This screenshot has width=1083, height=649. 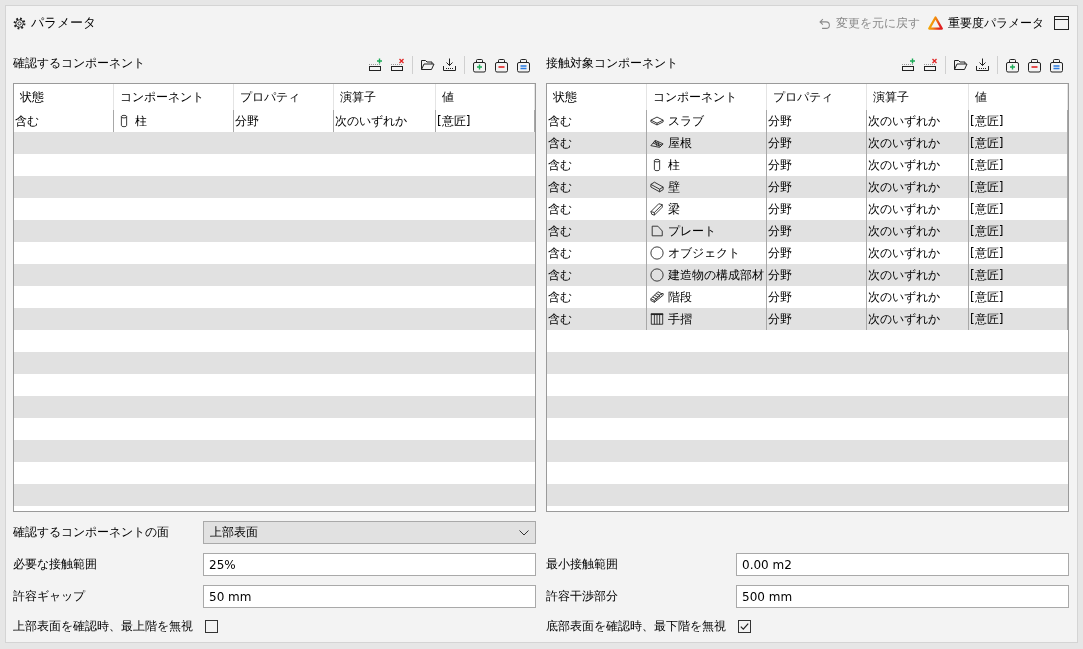 What do you see at coordinates (582, 564) in the screenshot?
I see `field-label: 最小接触範囲` at bounding box center [582, 564].